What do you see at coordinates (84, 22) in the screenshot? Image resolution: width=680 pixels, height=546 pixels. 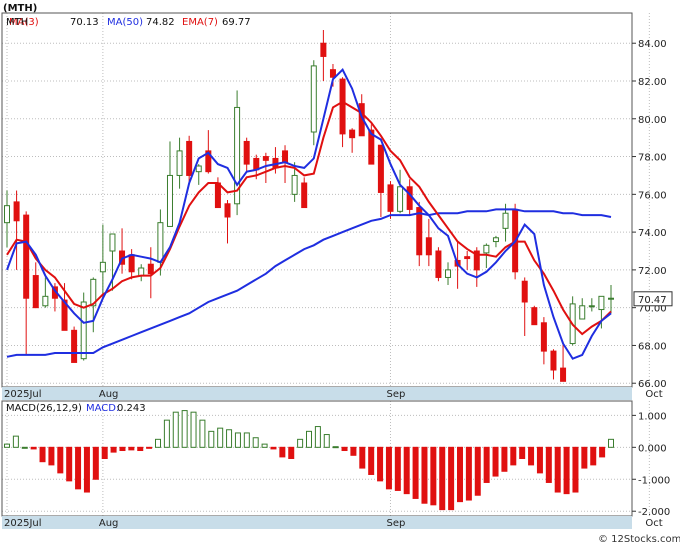 I see `legend-ma3-value: 70.13` at bounding box center [84, 22].